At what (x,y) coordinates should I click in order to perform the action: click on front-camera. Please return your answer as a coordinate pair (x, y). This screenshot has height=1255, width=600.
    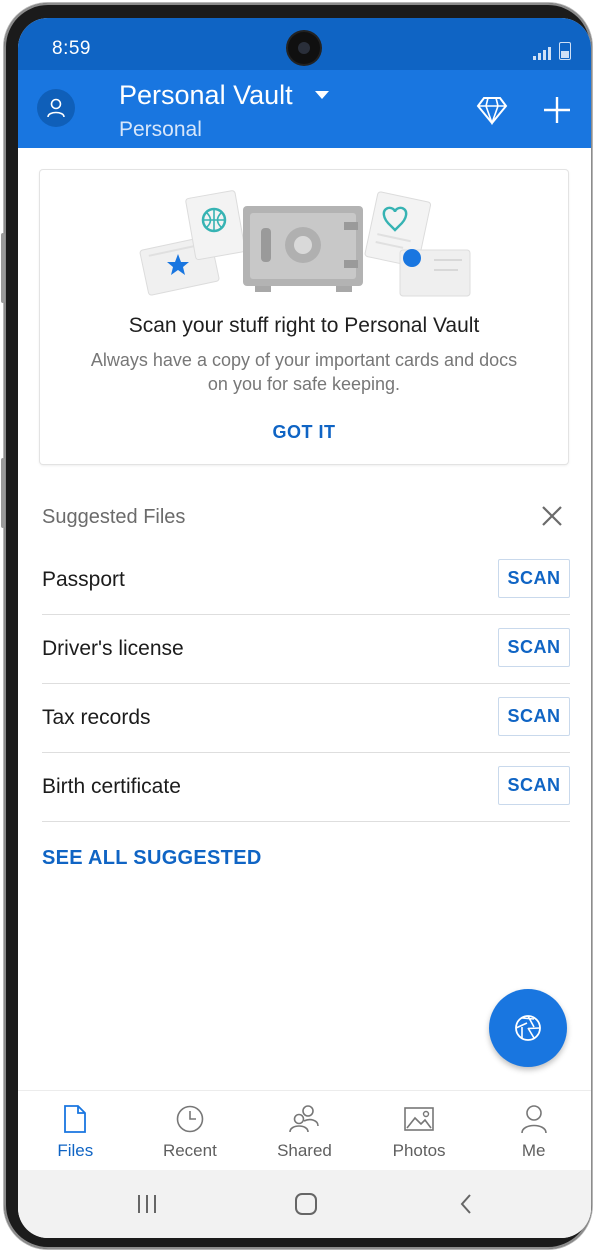
    Looking at the image, I should click on (304, 48).